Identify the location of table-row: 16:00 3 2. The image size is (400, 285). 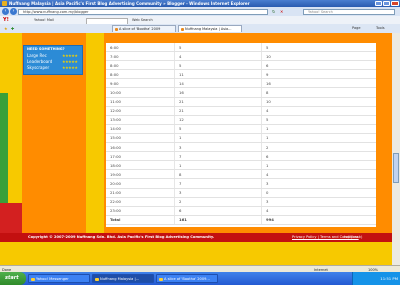
(241, 147).